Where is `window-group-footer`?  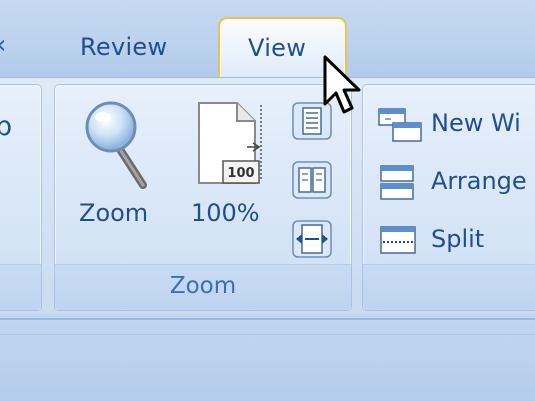
window-group-footer is located at coordinates (449, 287).